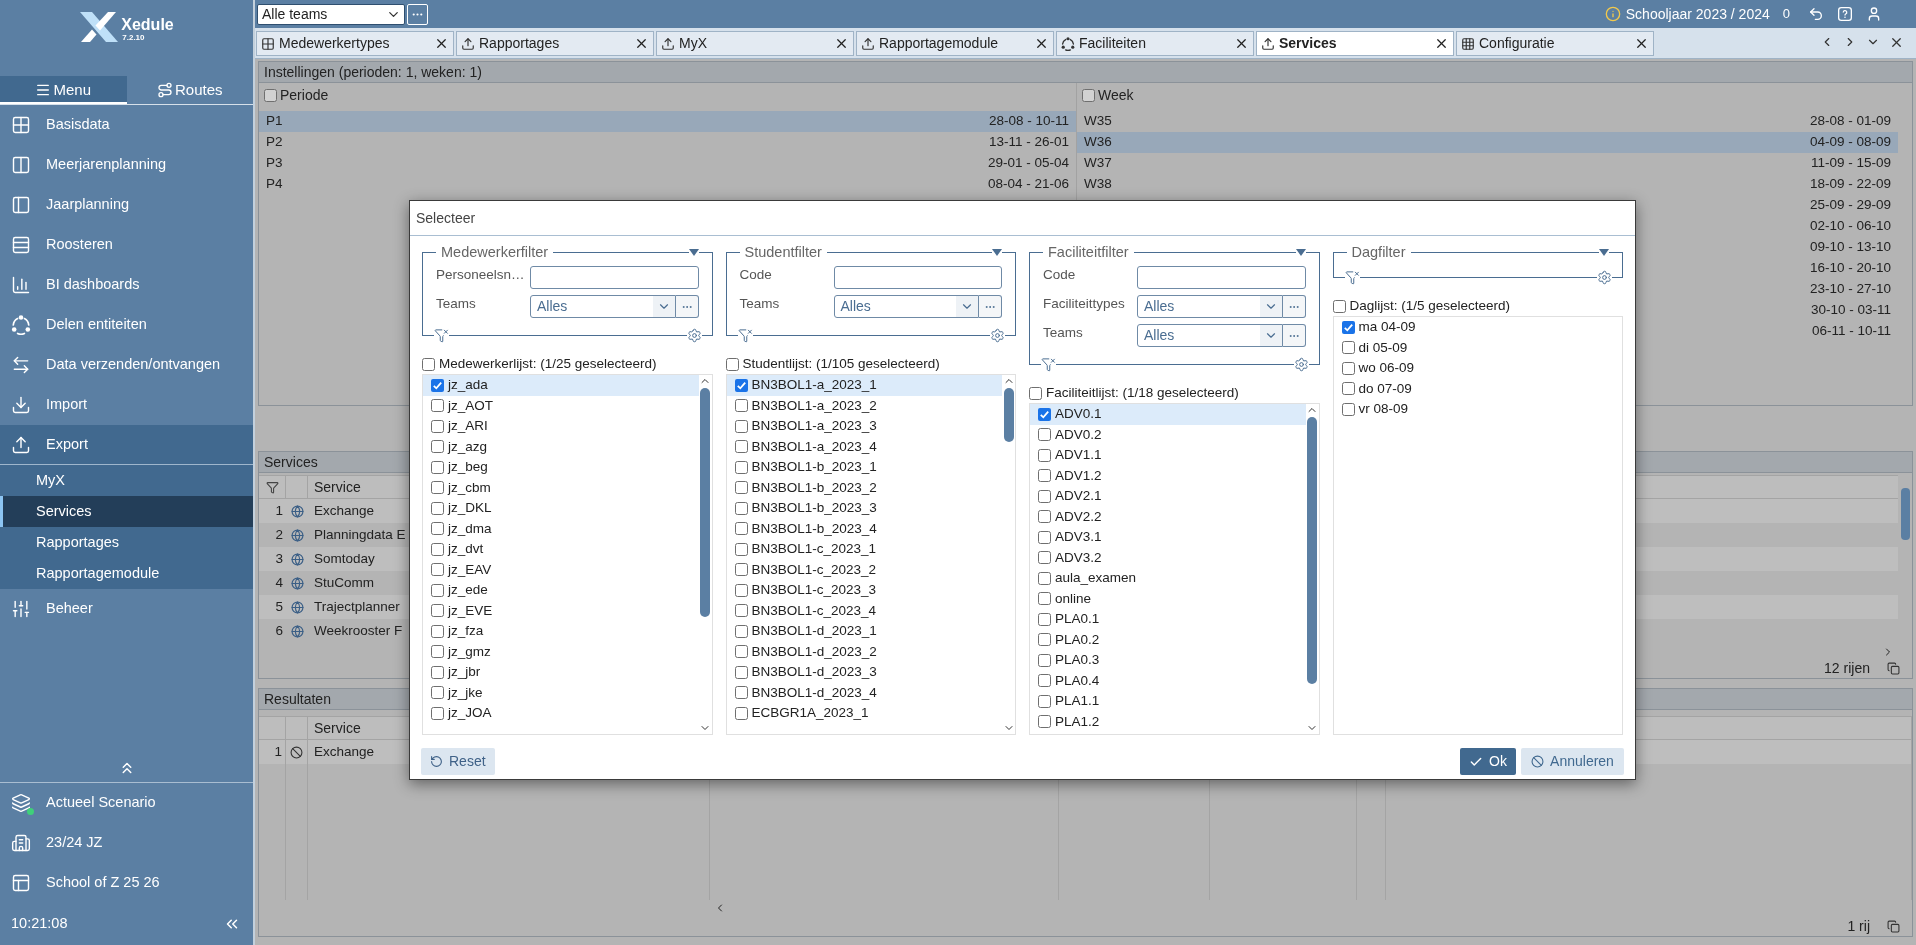 The image size is (1916, 945). What do you see at coordinates (1210, 335) in the screenshot?
I see `select-field: Alles` at bounding box center [1210, 335].